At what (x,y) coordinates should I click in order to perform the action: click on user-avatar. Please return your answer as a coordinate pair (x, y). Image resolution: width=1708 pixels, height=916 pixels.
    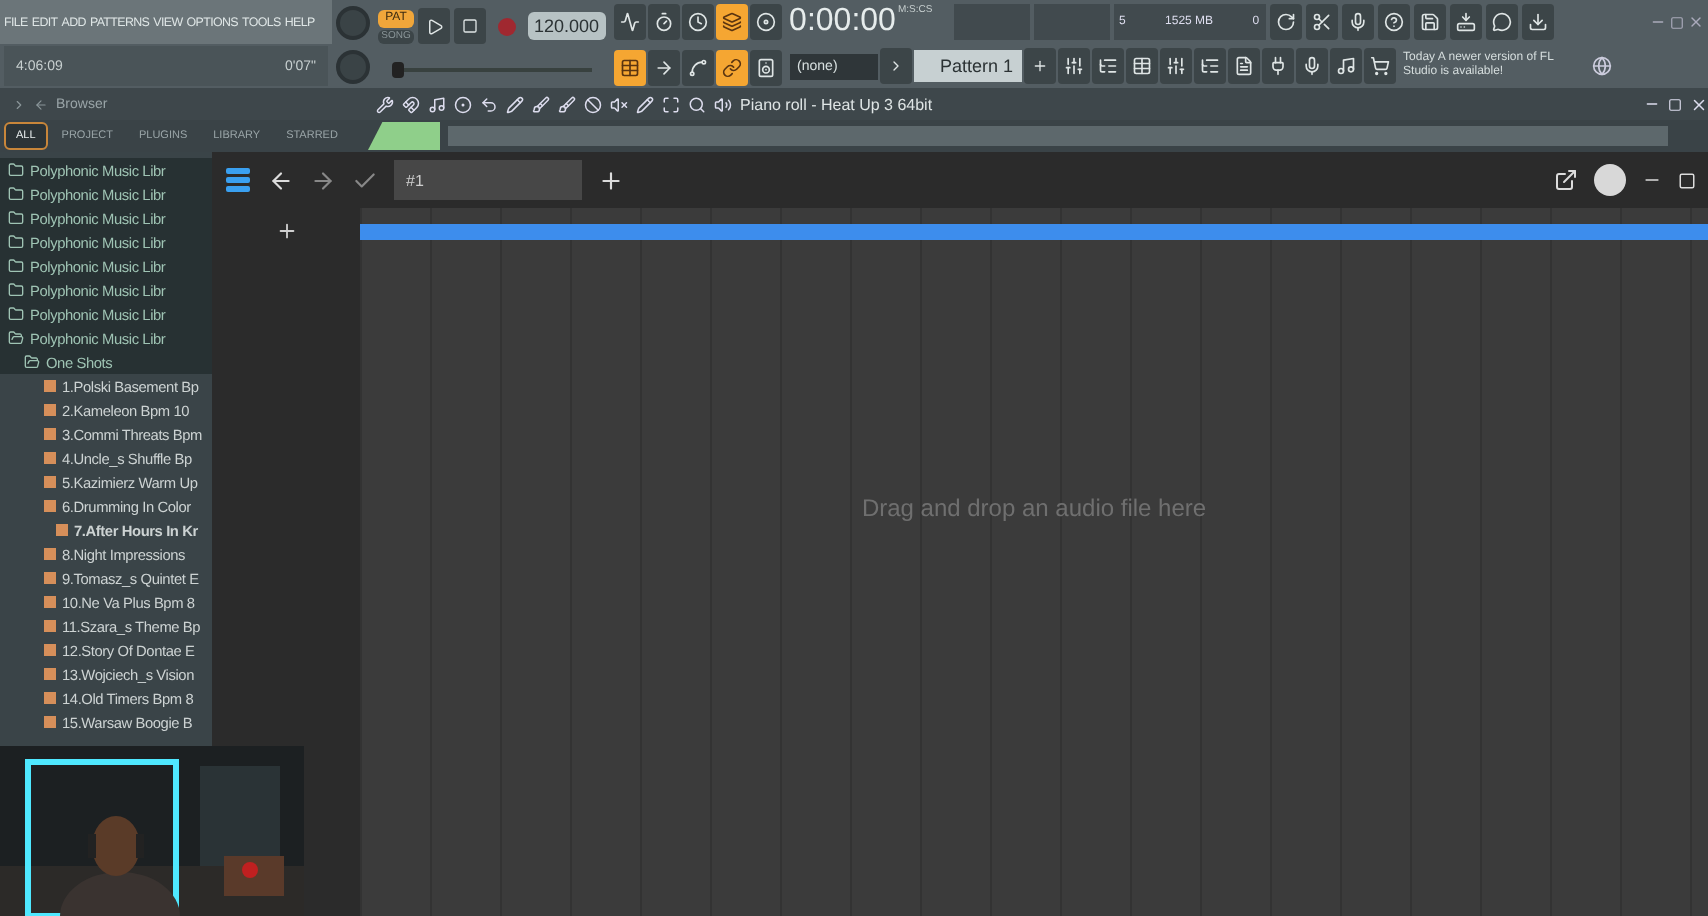
    Looking at the image, I should click on (1610, 180).